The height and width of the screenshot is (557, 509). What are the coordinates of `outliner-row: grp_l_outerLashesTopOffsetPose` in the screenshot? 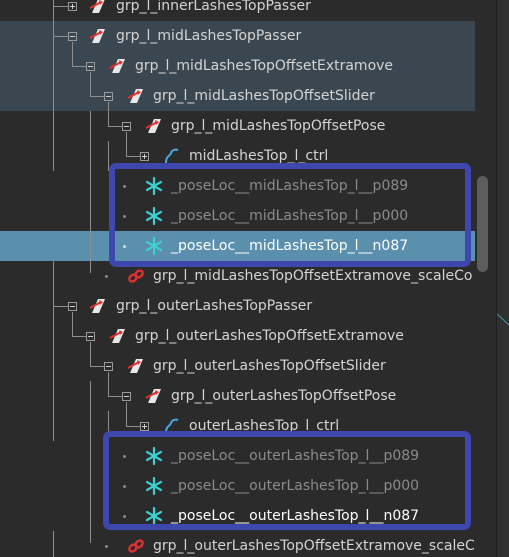 It's located at (237, 396).